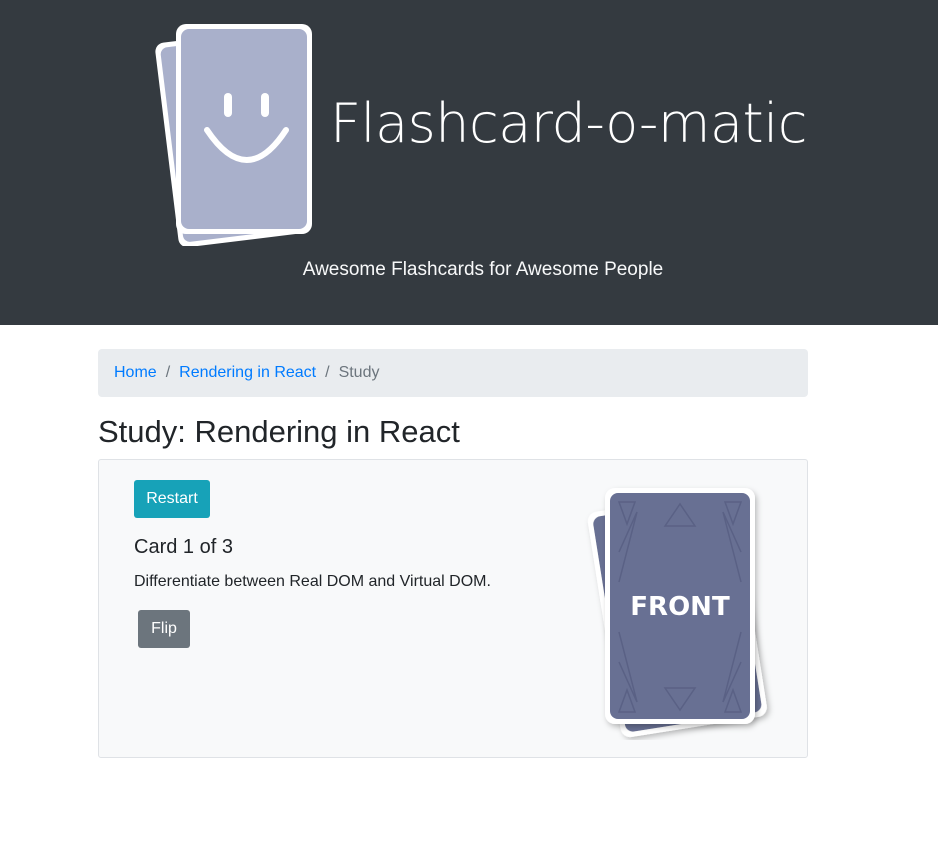 The width and height of the screenshot is (938, 842). What do you see at coordinates (359, 372) in the screenshot?
I see `breadcrumb-current: Study` at bounding box center [359, 372].